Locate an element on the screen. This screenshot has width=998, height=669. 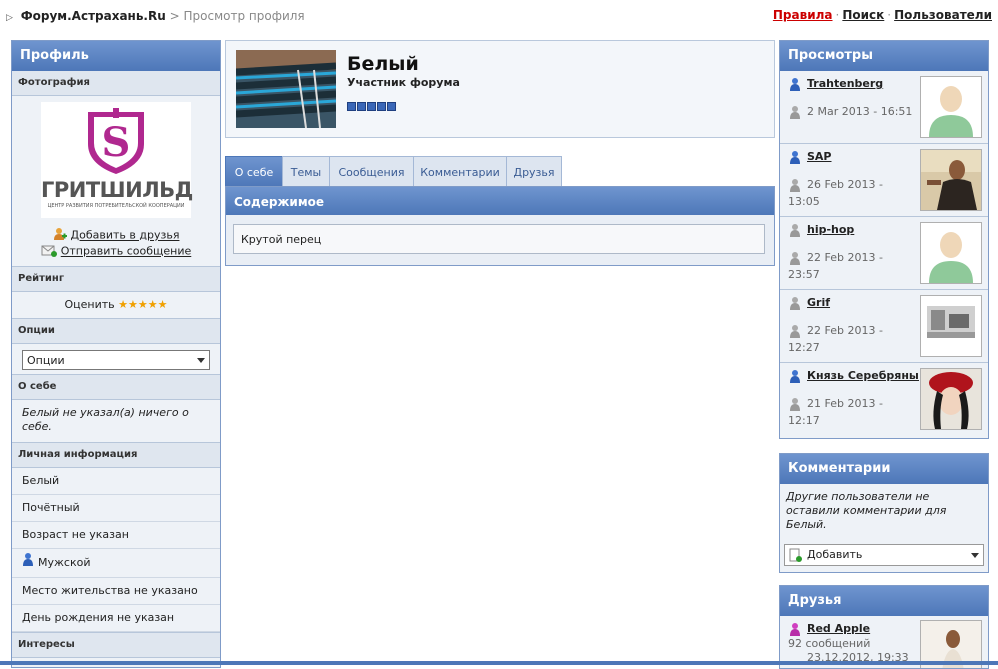
content-title: Содержимое is located at coordinates (500, 201).